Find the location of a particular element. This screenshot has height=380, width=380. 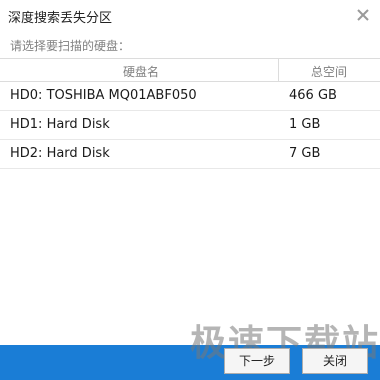

disk-size-cell: 7 GB is located at coordinates (305, 153).